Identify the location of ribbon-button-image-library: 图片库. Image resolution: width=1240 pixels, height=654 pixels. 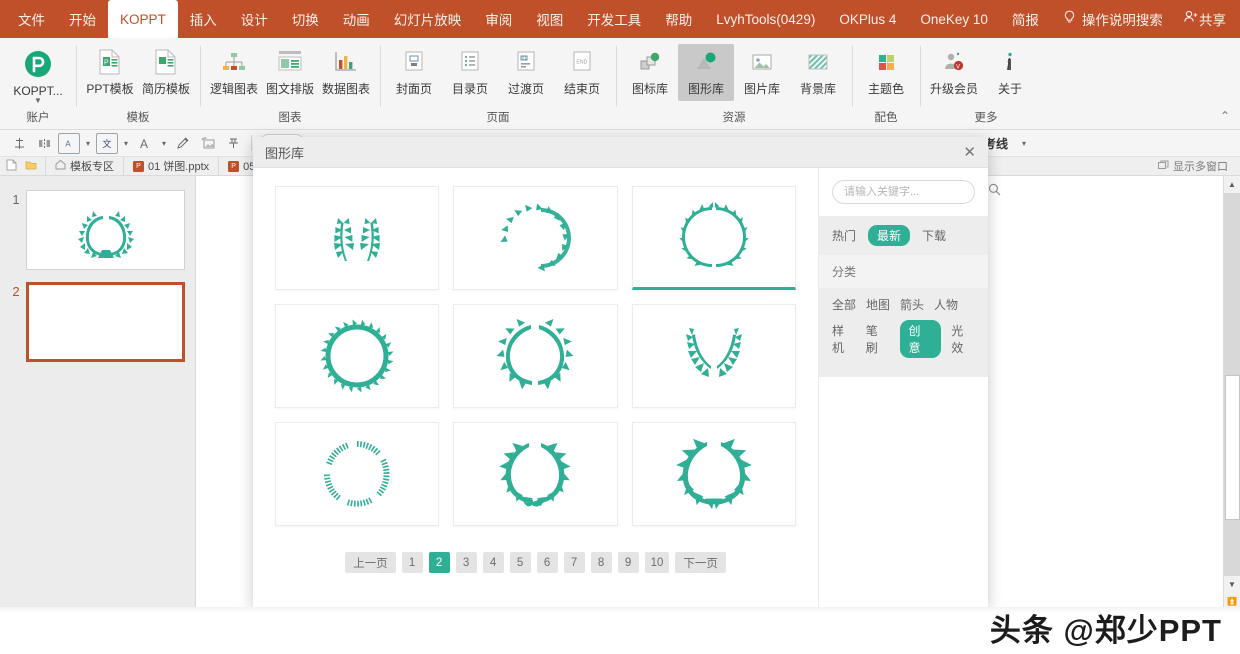
(762, 70).